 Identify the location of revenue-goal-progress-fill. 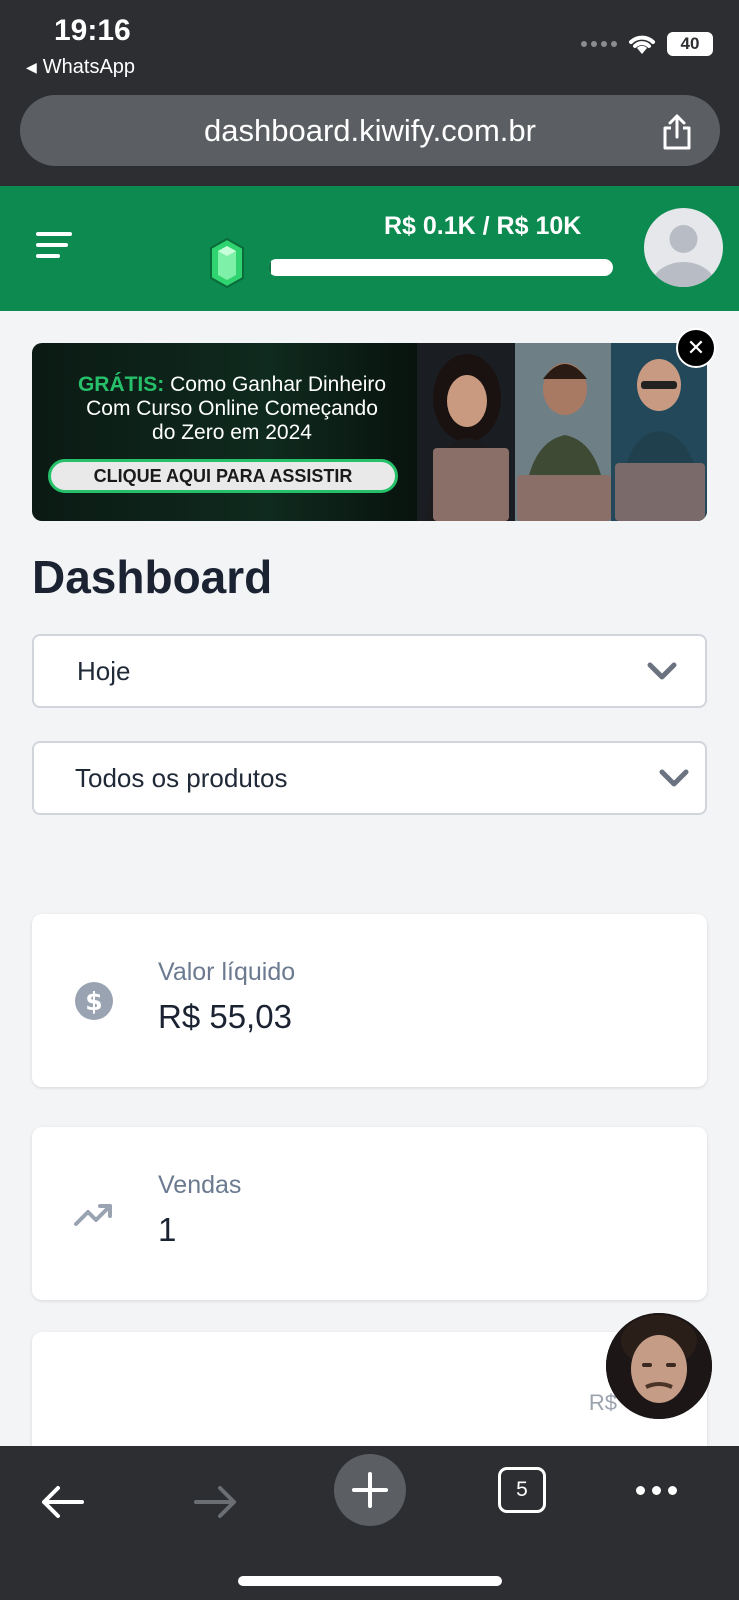
(270, 267).